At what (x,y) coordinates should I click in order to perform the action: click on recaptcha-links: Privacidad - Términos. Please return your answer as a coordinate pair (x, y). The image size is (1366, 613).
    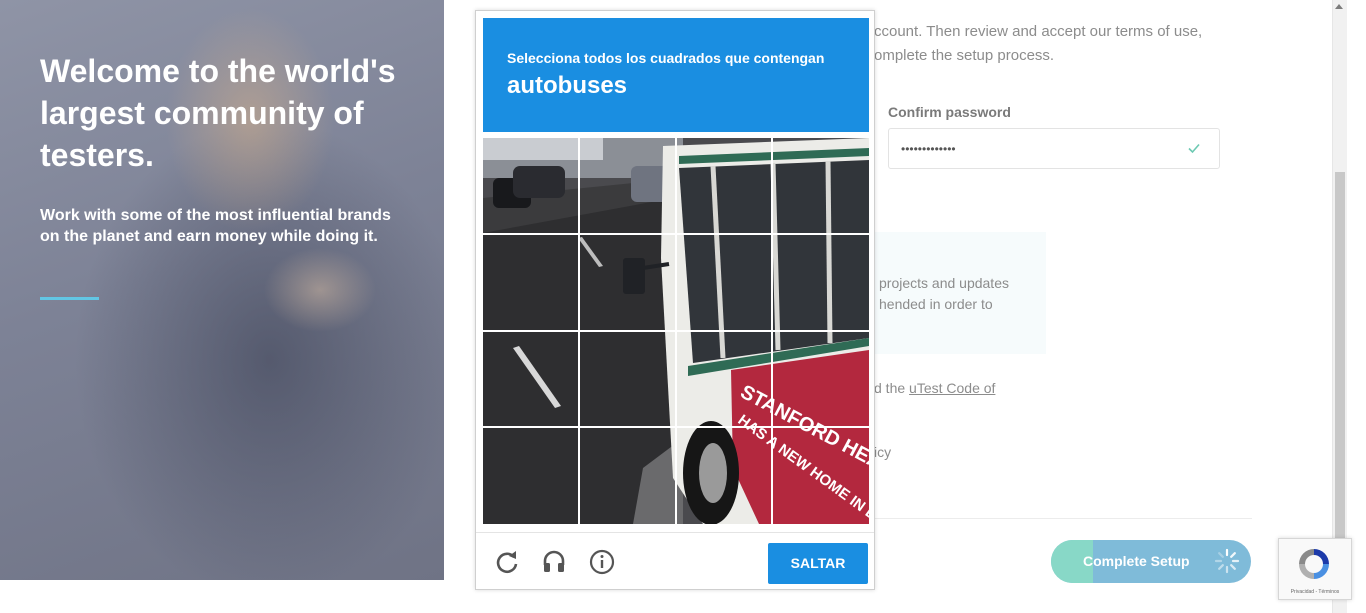
    Looking at the image, I should click on (1315, 592).